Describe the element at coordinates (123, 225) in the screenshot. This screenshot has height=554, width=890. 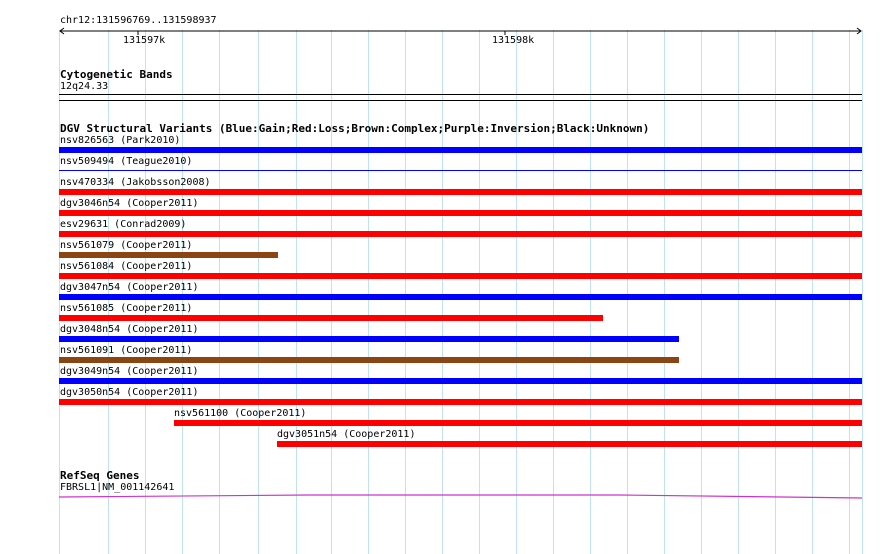
I see `dgv-feature-label: esv29631 (Conrad2009)` at that location.